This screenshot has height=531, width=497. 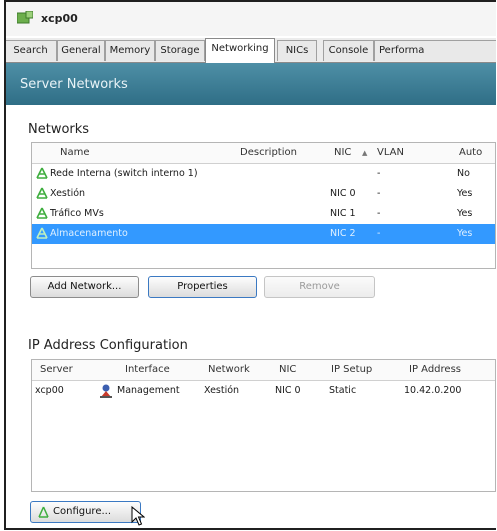 I want to click on ip-nic: NIC 0, so click(x=288, y=390).